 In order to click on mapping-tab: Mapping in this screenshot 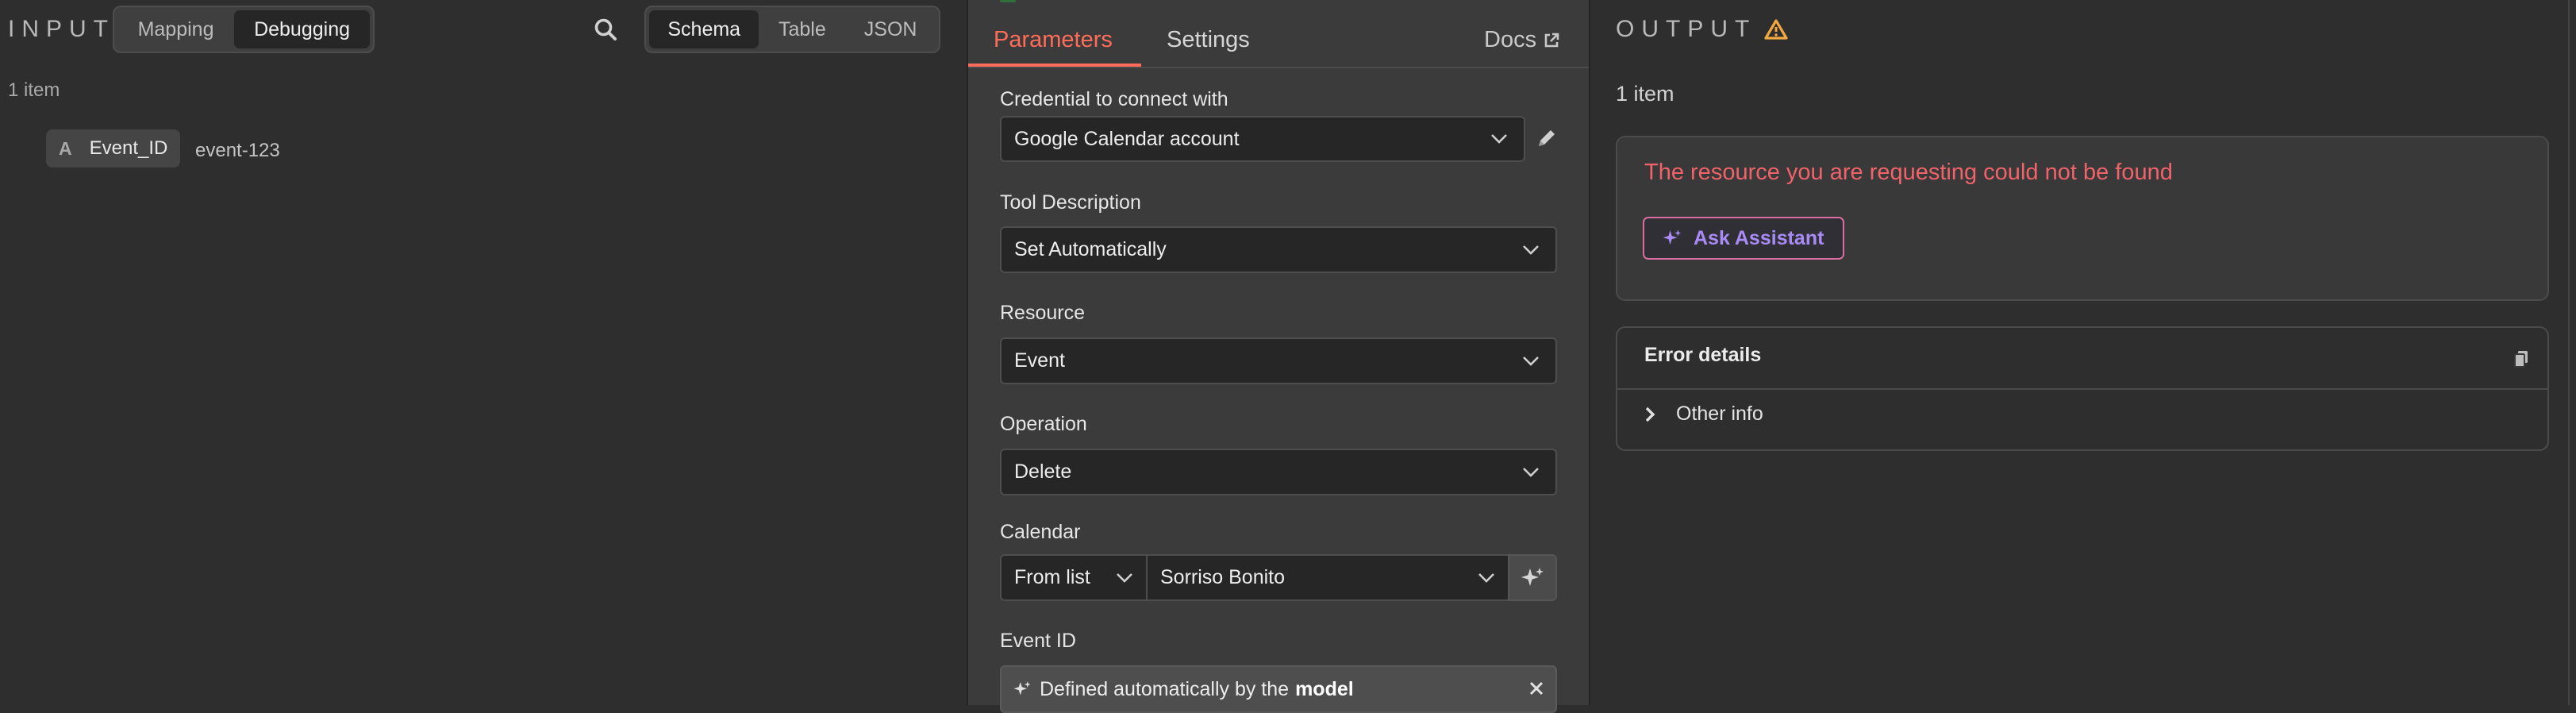, I will do `click(175, 29)`.